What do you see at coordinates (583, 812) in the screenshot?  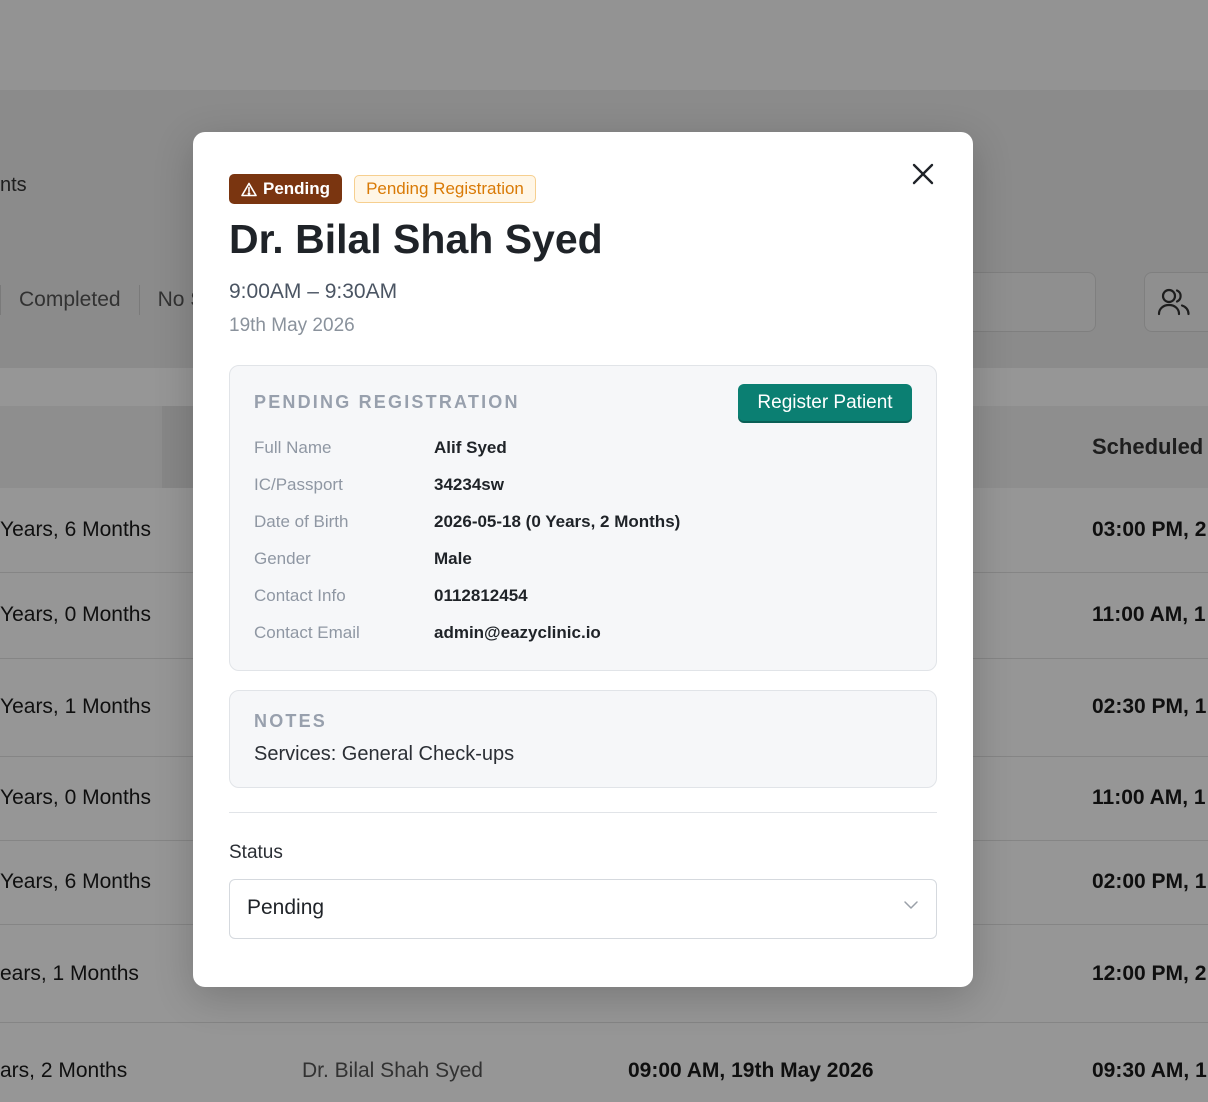 I see `divider` at bounding box center [583, 812].